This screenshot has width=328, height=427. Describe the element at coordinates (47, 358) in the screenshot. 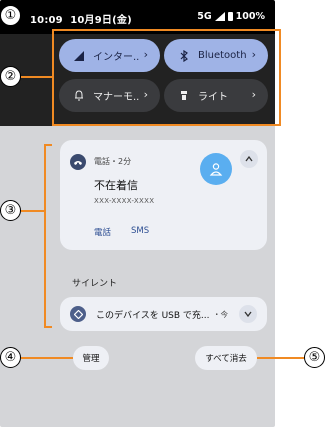

I see `callout-4-line` at that location.